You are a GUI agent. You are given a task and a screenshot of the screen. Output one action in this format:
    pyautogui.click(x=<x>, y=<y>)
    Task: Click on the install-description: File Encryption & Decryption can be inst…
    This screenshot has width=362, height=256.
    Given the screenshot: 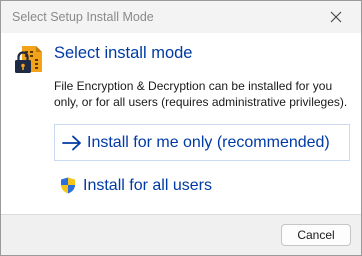 What is the action you would take?
    pyautogui.click(x=201, y=94)
    